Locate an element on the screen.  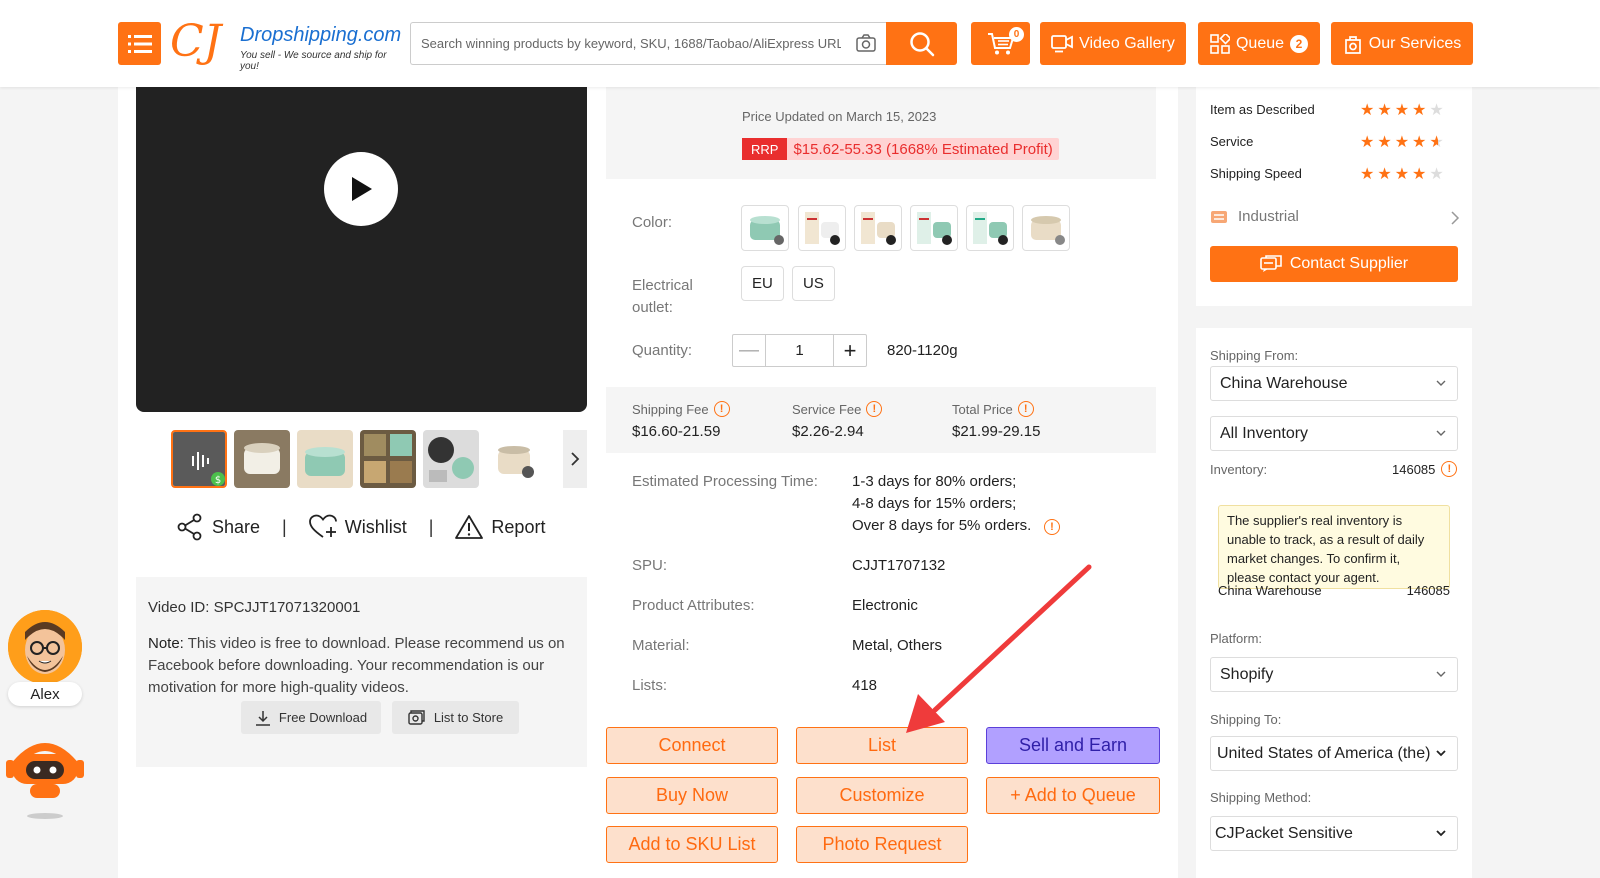
industrial-link: Industrial is located at coordinates (1335, 216).